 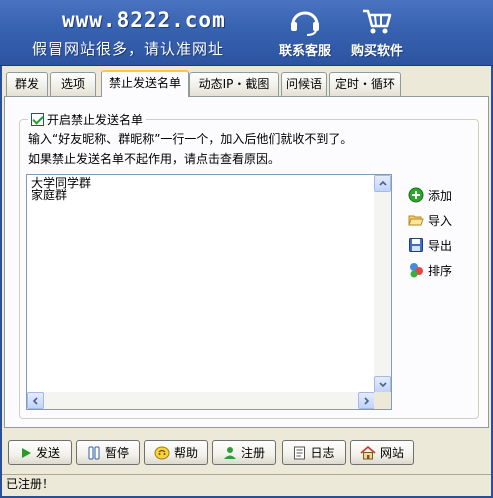 I want to click on log-label: 日志, so click(x=322, y=453).